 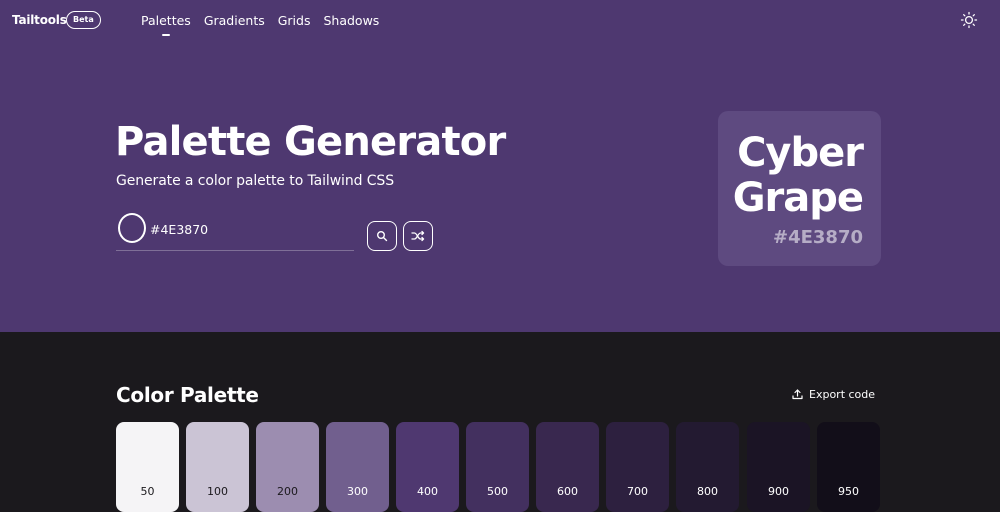 What do you see at coordinates (567, 467) in the screenshot?
I see `swatch-600: 600` at bounding box center [567, 467].